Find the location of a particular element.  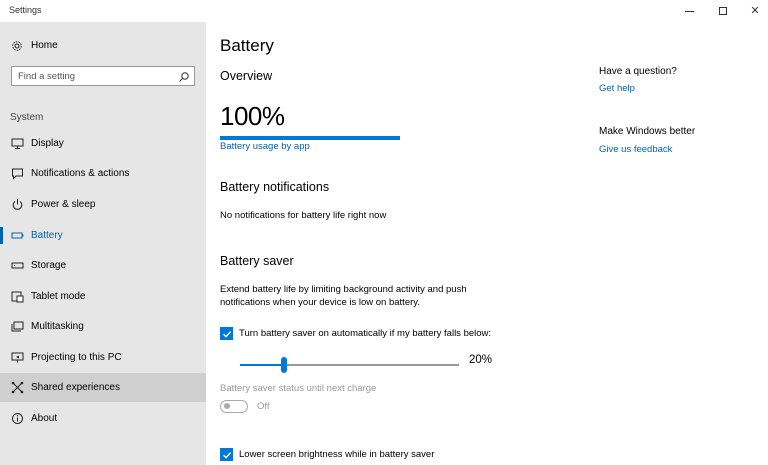

threshold-slider is located at coordinates (349, 365).